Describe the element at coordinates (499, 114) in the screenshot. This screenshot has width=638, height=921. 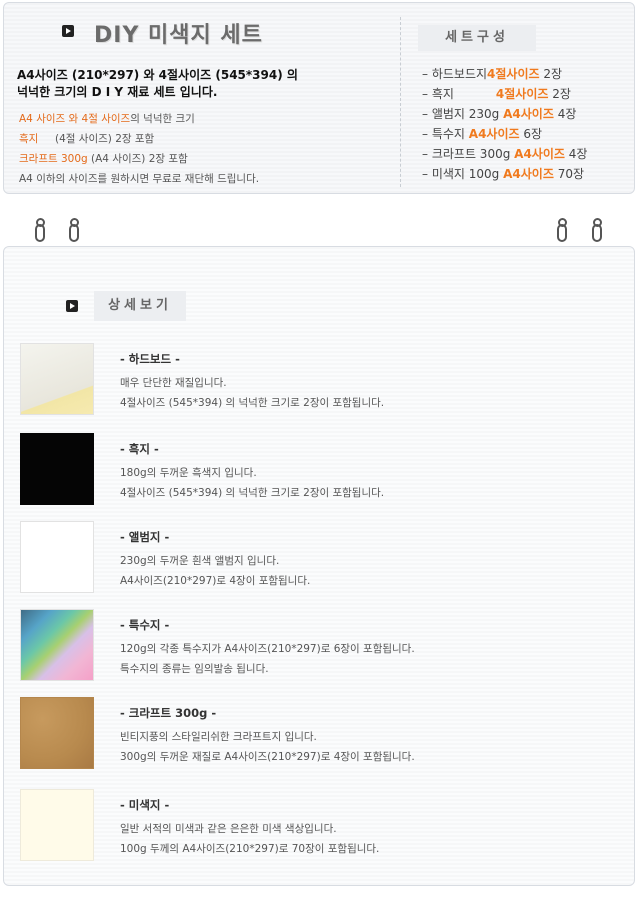
I see `composition-item: – 앨범지 230g A4사이즈 4장` at that location.